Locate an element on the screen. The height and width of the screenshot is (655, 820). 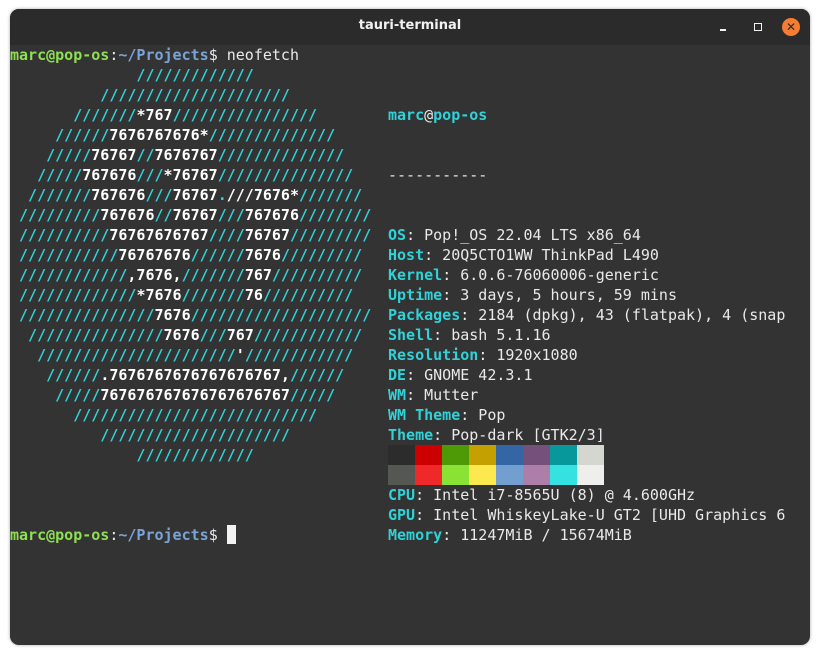
palette-row-bright is located at coordinates (496, 475).